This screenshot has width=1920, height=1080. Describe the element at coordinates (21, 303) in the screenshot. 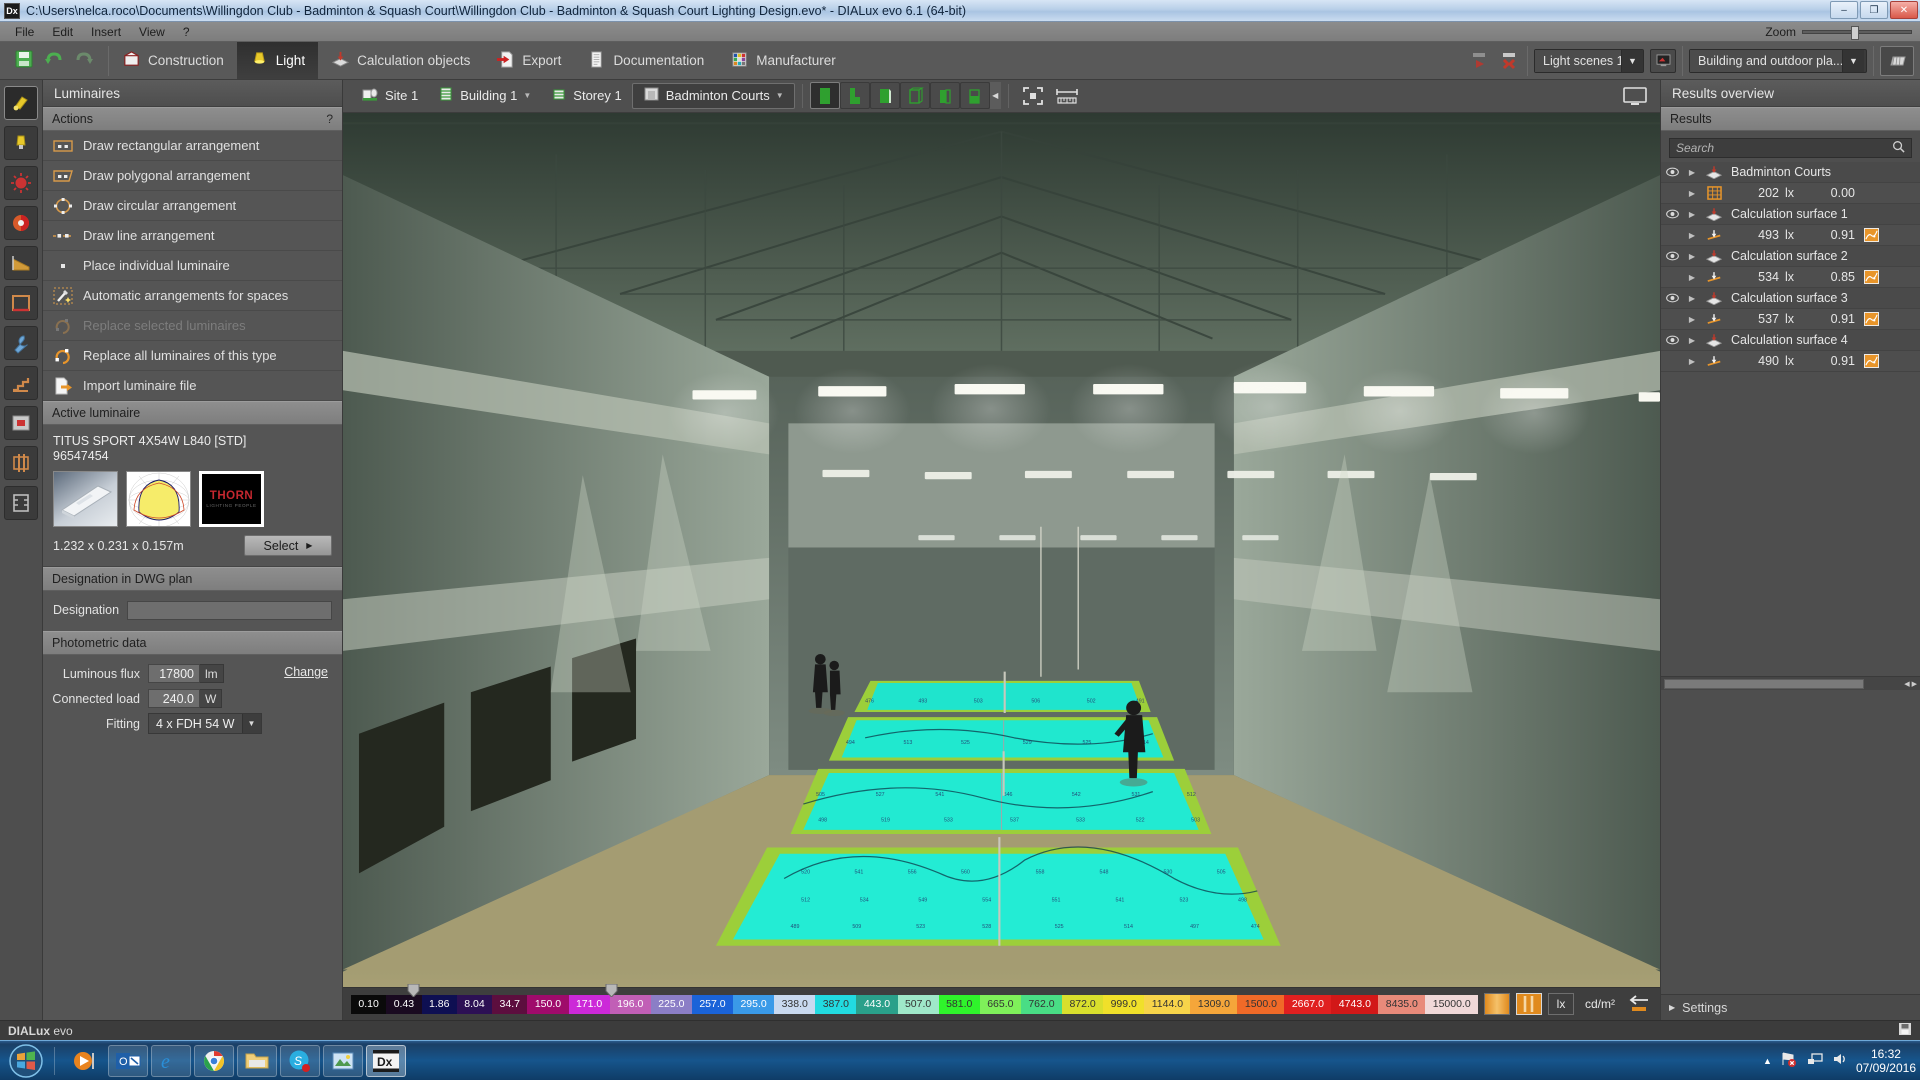

I see `rail-room-button` at that location.